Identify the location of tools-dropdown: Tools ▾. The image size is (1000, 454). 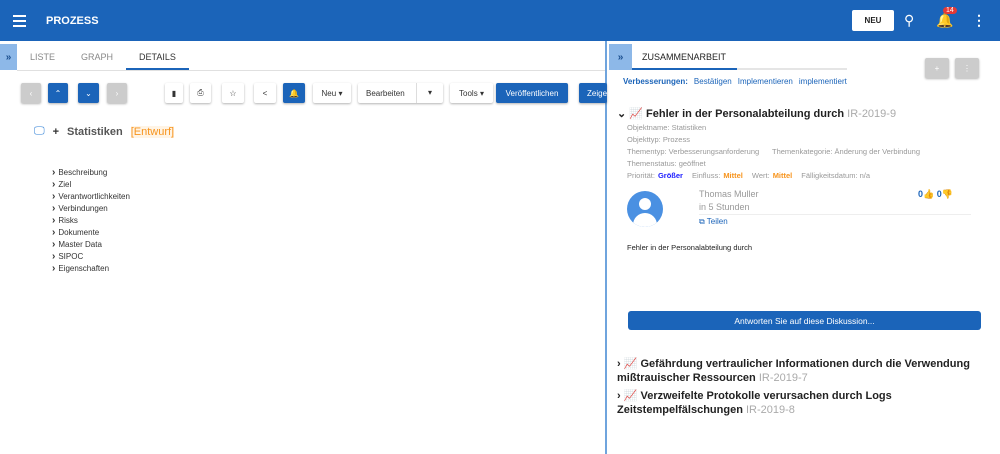
(471, 93).